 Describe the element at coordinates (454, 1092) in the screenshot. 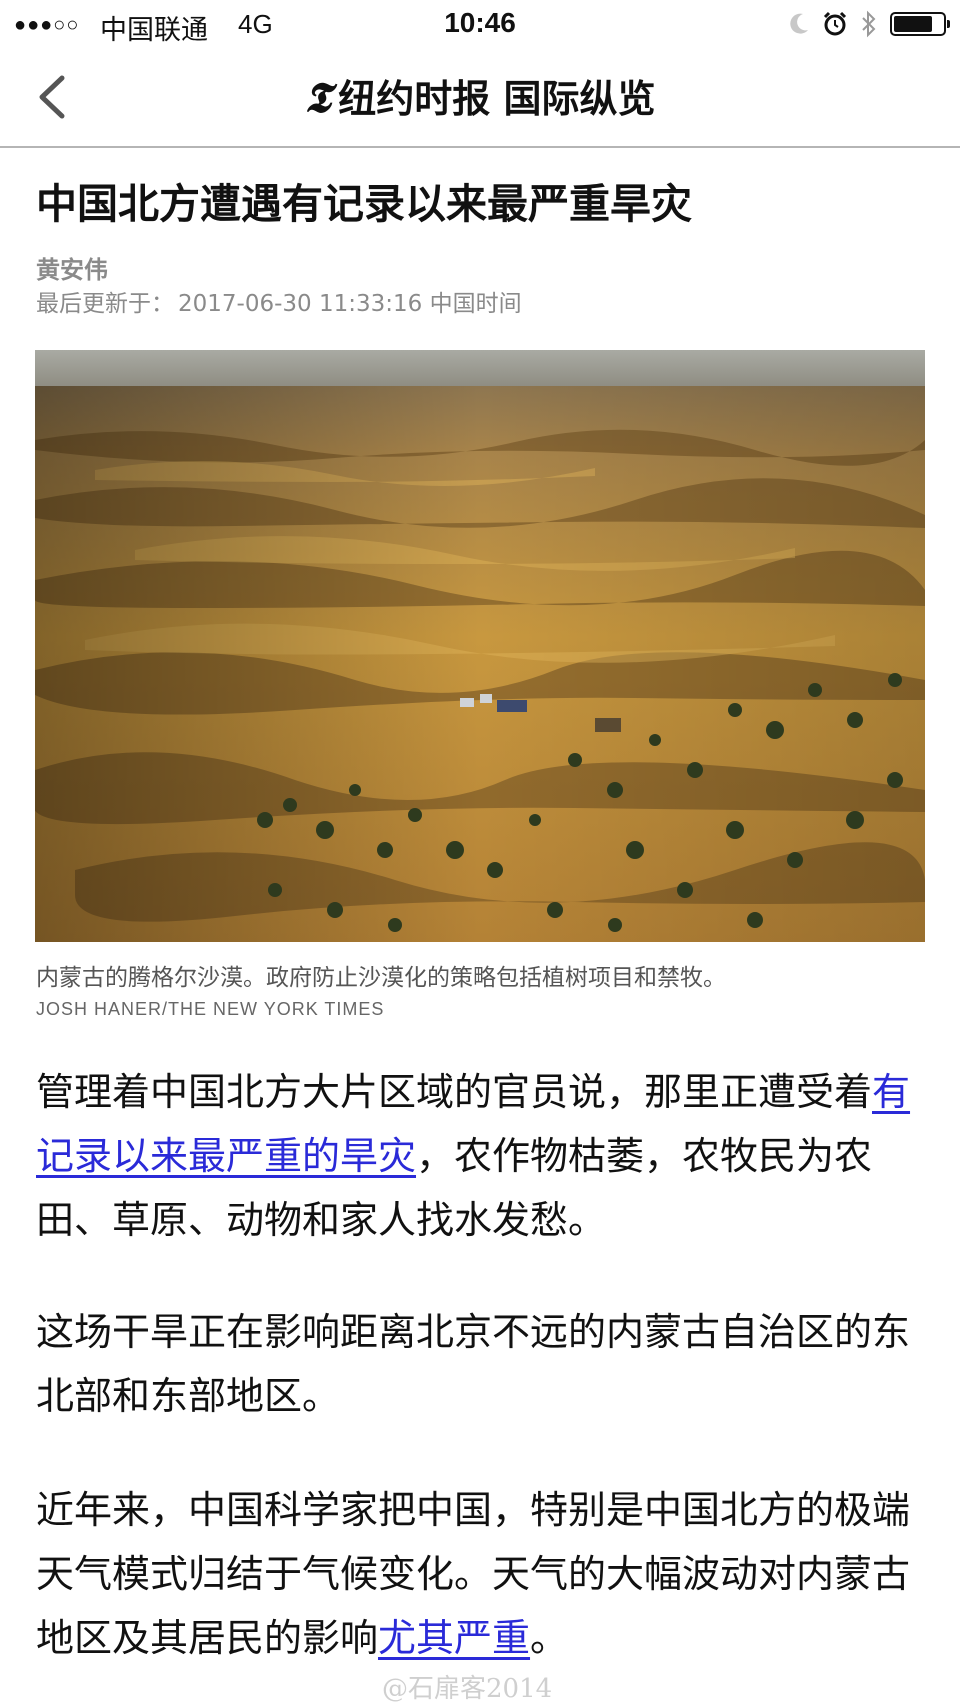

I see `paragraph-text: 管理着中国北方大片区域的官员说，那里正遭受着` at that location.